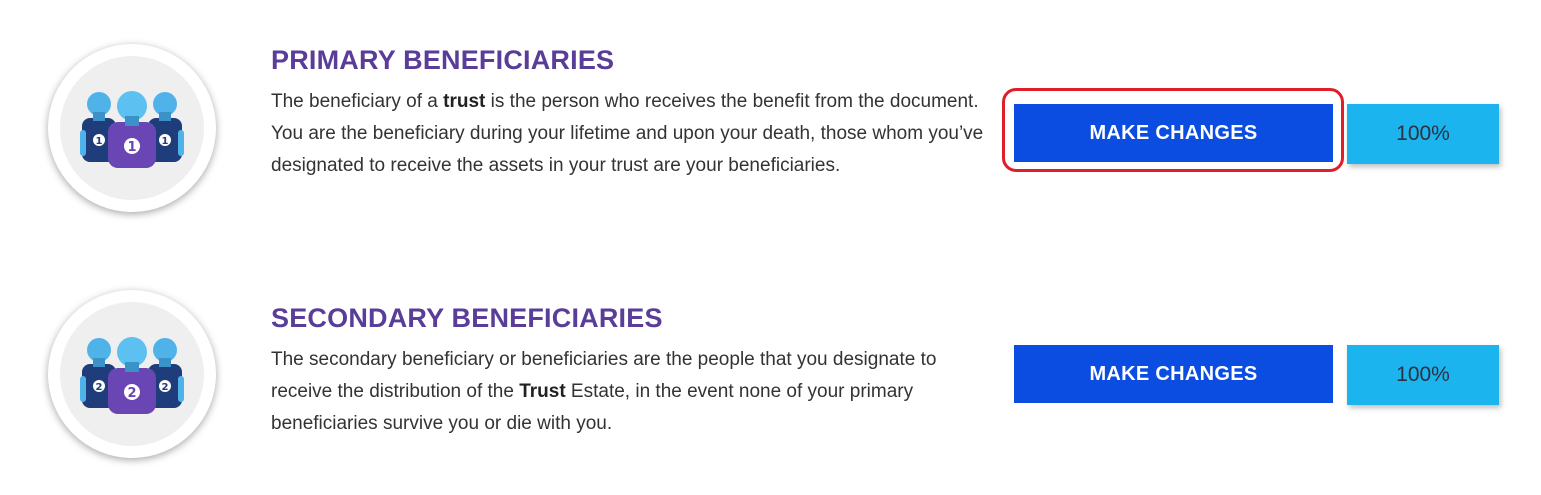 The width and height of the screenshot is (1541, 495). Describe the element at coordinates (443, 60) in the screenshot. I see `section-title: PRIMARY BENEFICIARIES` at that location.